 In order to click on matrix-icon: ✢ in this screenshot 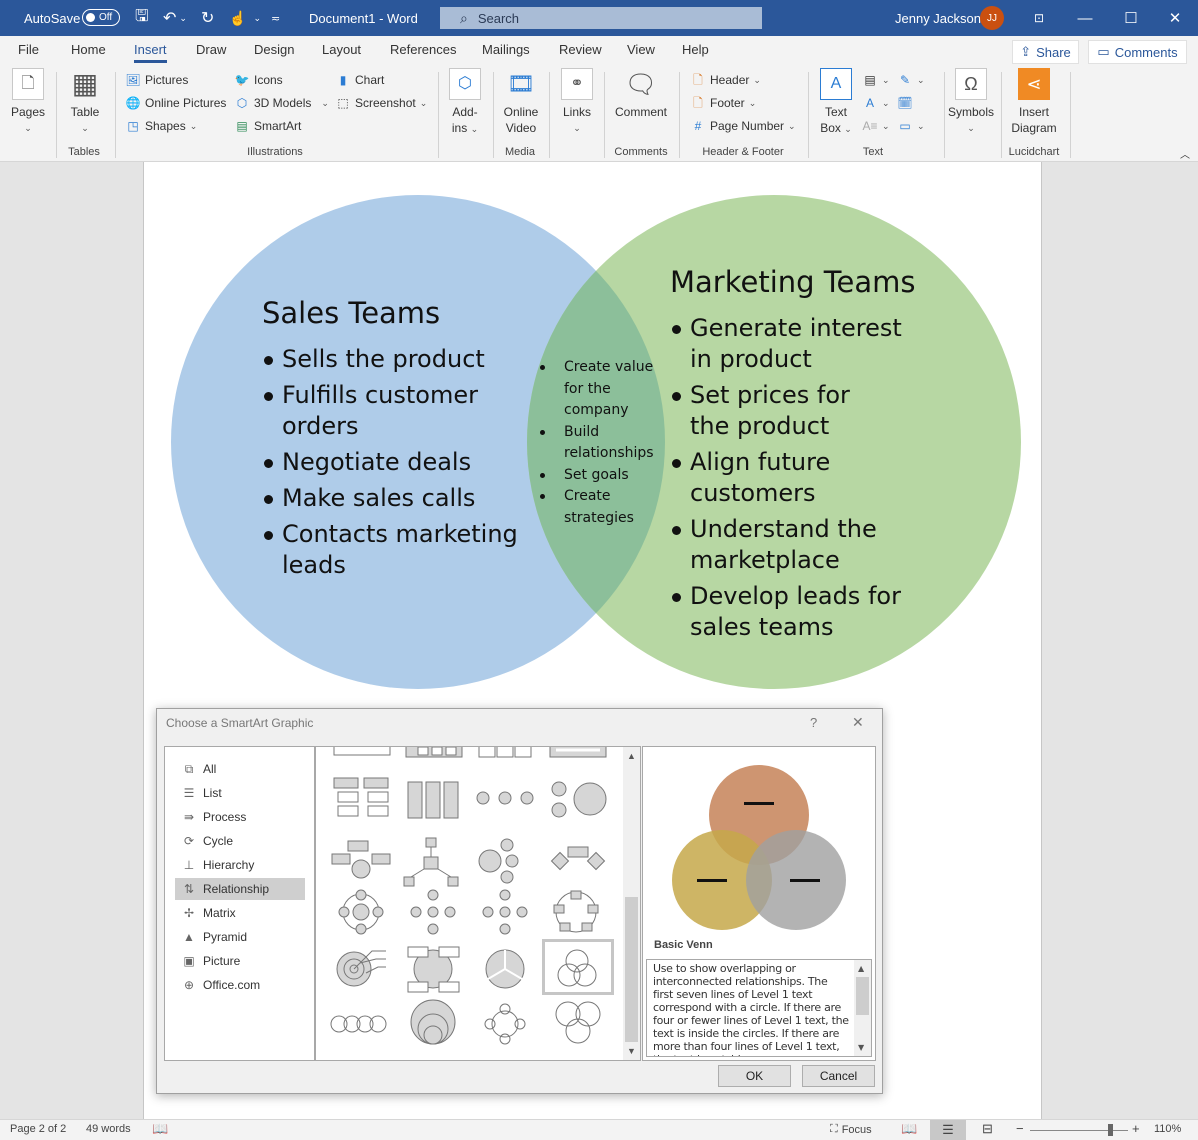, I will do `click(189, 913)`.